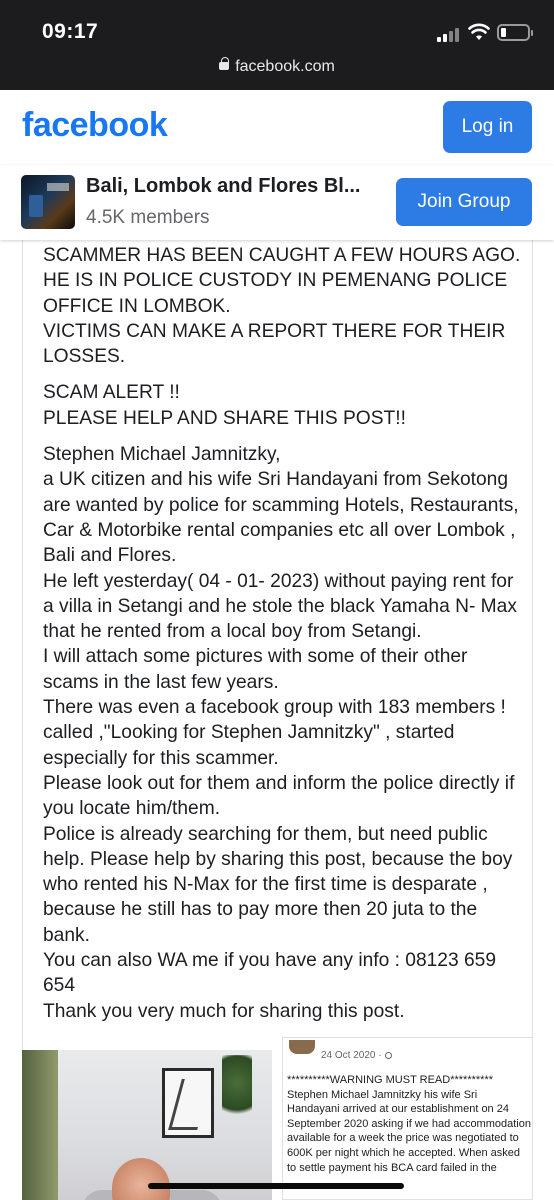  What do you see at coordinates (147, 1125) in the screenshot?
I see `attached-photo-man` at bounding box center [147, 1125].